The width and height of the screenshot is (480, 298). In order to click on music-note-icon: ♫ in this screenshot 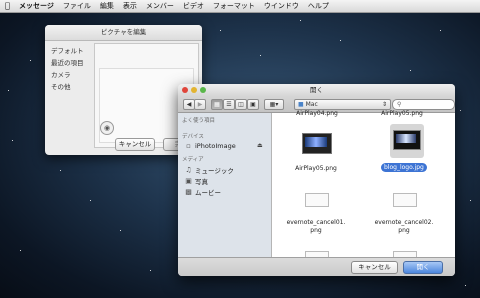, I will do `click(188, 169)`.